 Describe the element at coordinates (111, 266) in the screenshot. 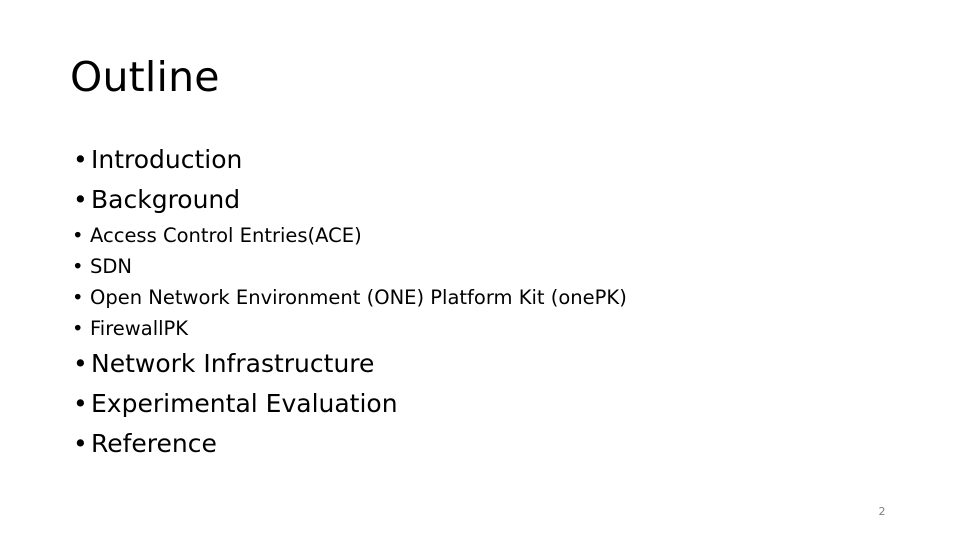

I see `list-item-label: SDN` at that location.